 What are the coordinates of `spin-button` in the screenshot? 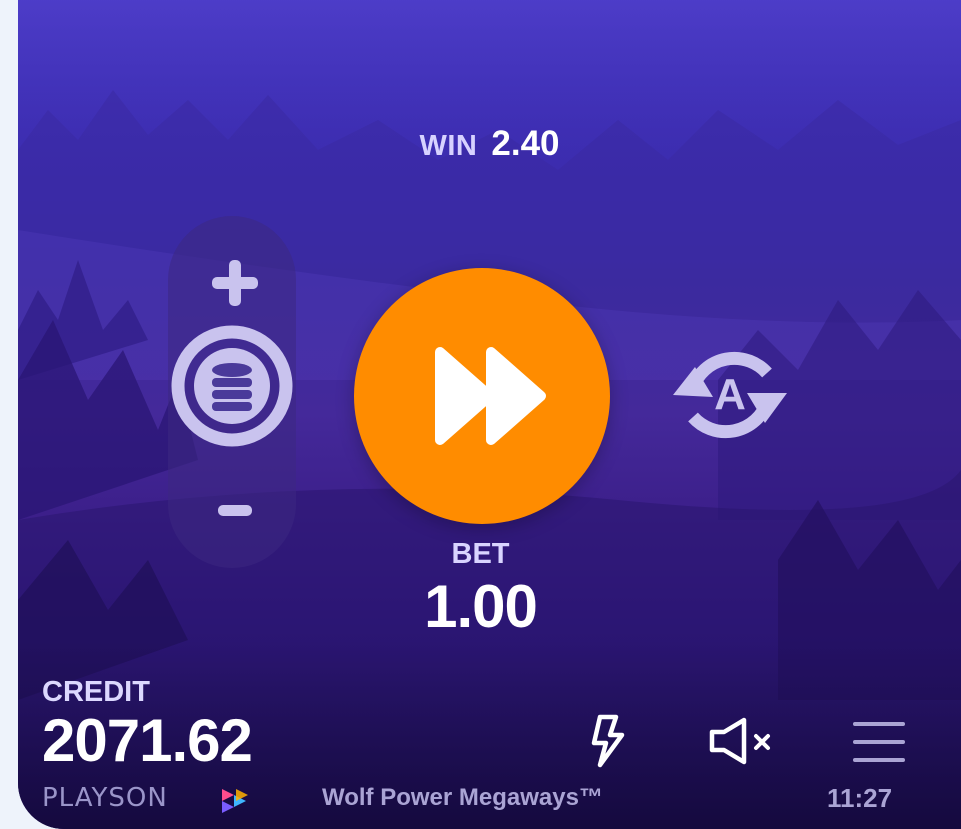 It's located at (482, 396).